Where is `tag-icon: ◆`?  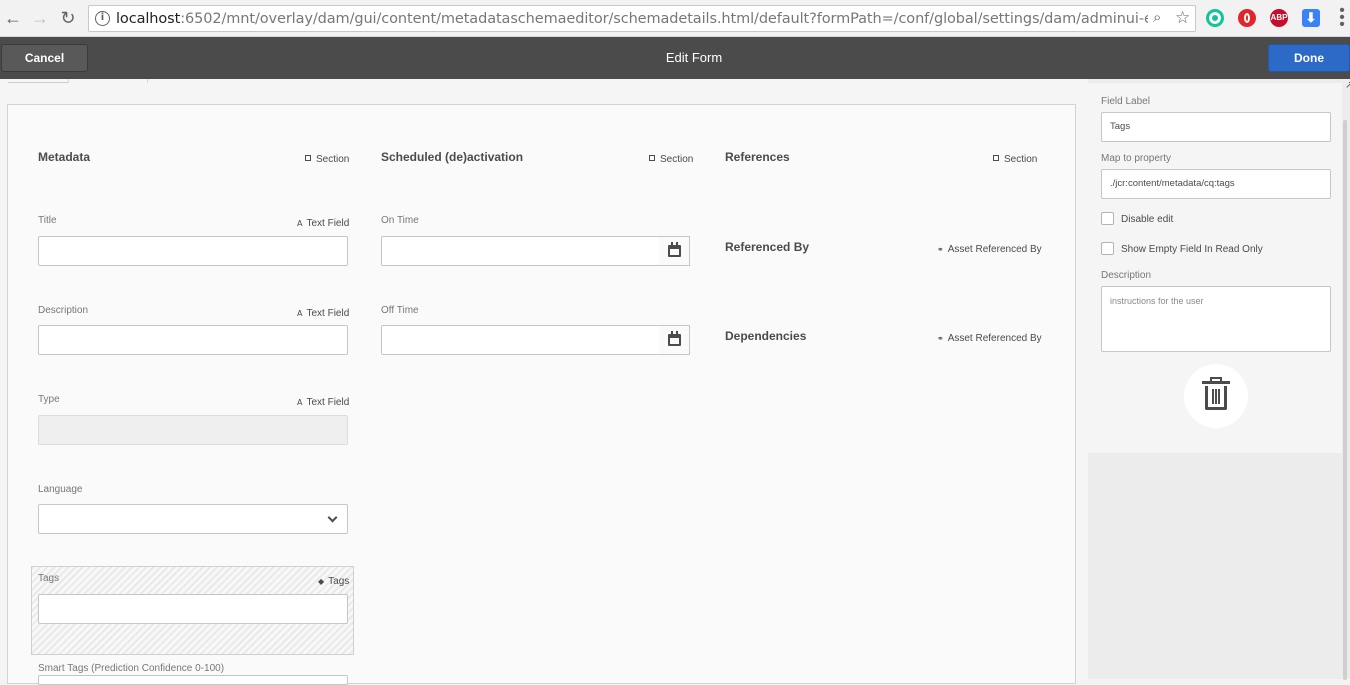 tag-icon: ◆ is located at coordinates (321, 581).